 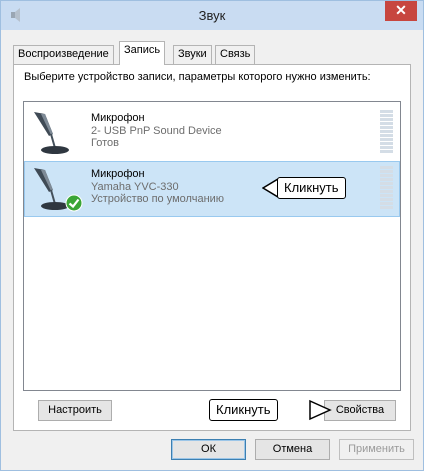 What do you see at coordinates (208, 449) in the screenshot?
I see `ok-button: ОК` at bounding box center [208, 449].